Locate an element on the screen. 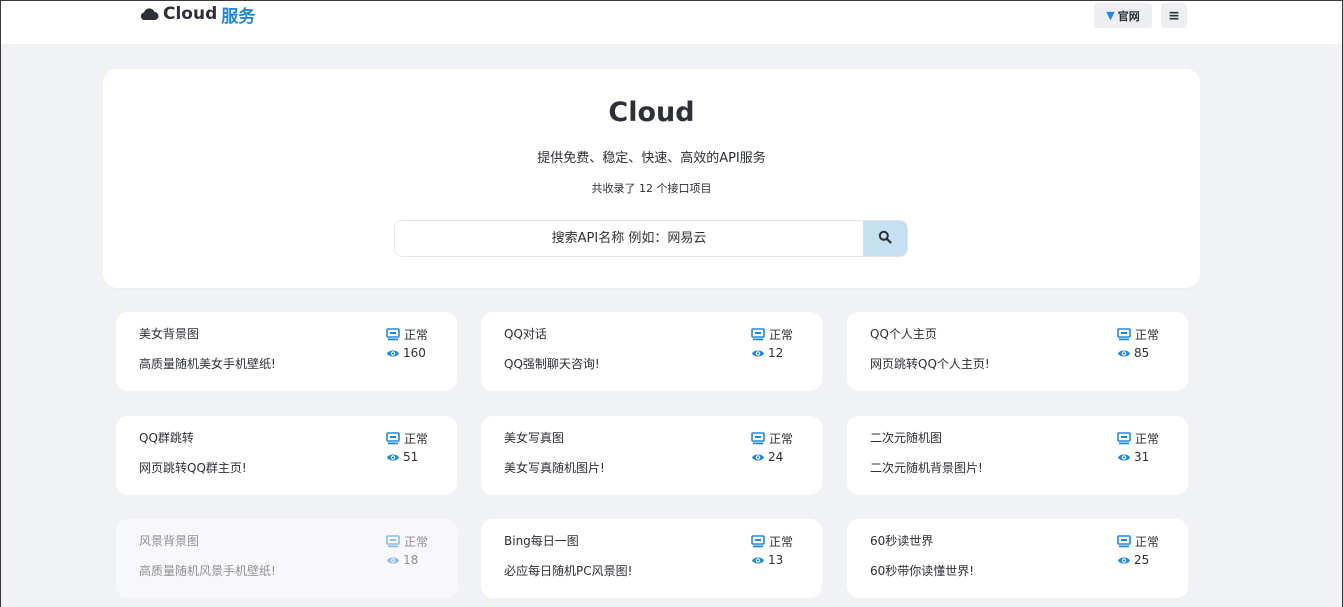  api-views-count: 160 is located at coordinates (414, 353).